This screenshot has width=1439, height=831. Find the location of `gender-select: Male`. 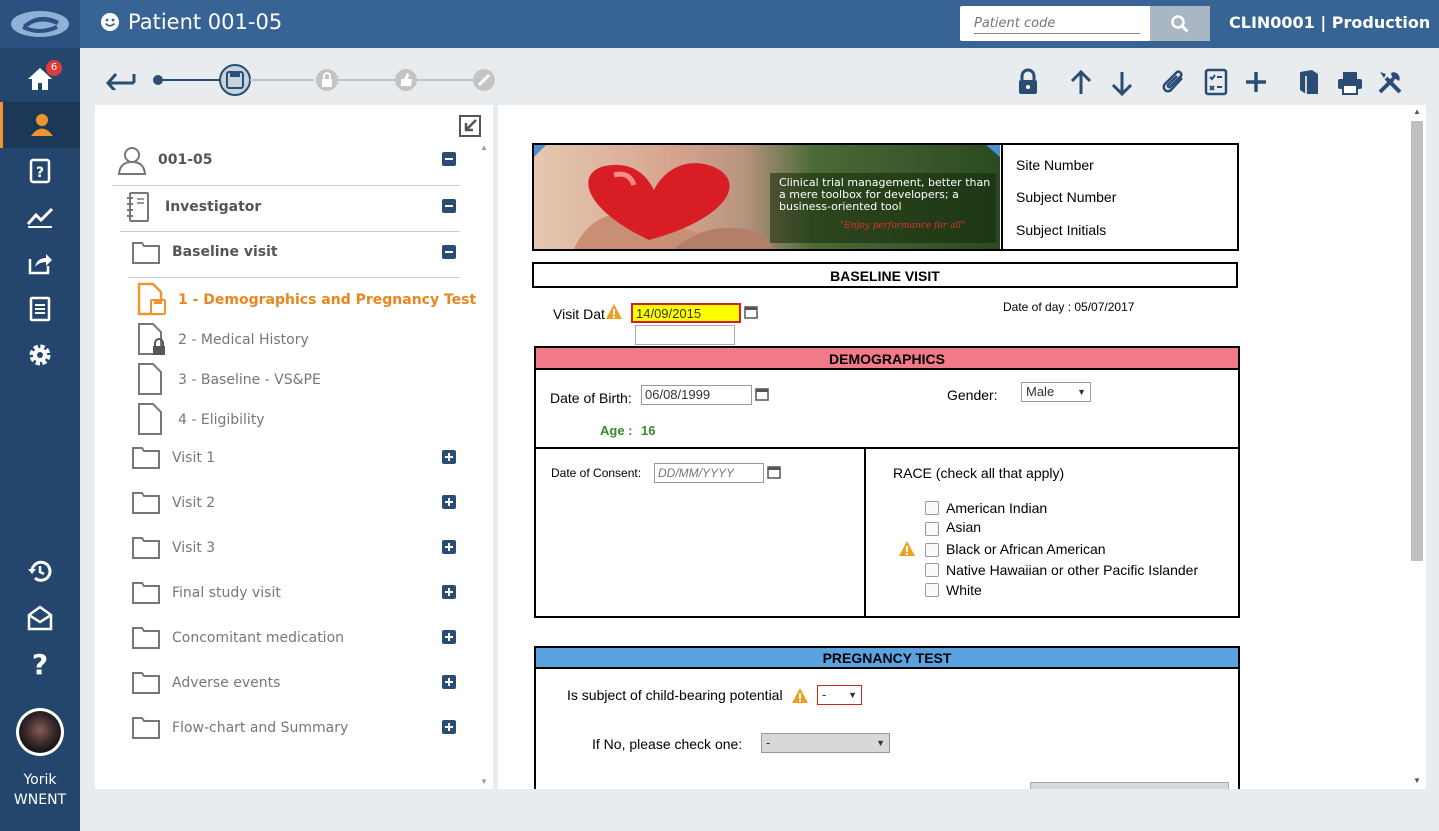

gender-select: Male is located at coordinates (1056, 392).